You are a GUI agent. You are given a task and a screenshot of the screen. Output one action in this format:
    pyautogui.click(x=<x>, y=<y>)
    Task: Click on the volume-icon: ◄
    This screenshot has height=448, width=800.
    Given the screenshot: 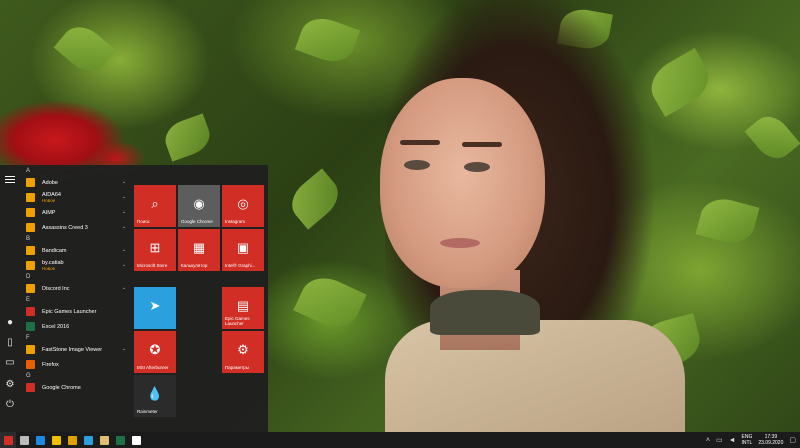 What is the action you would take?
    pyautogui.click(x=732, y=440)
    